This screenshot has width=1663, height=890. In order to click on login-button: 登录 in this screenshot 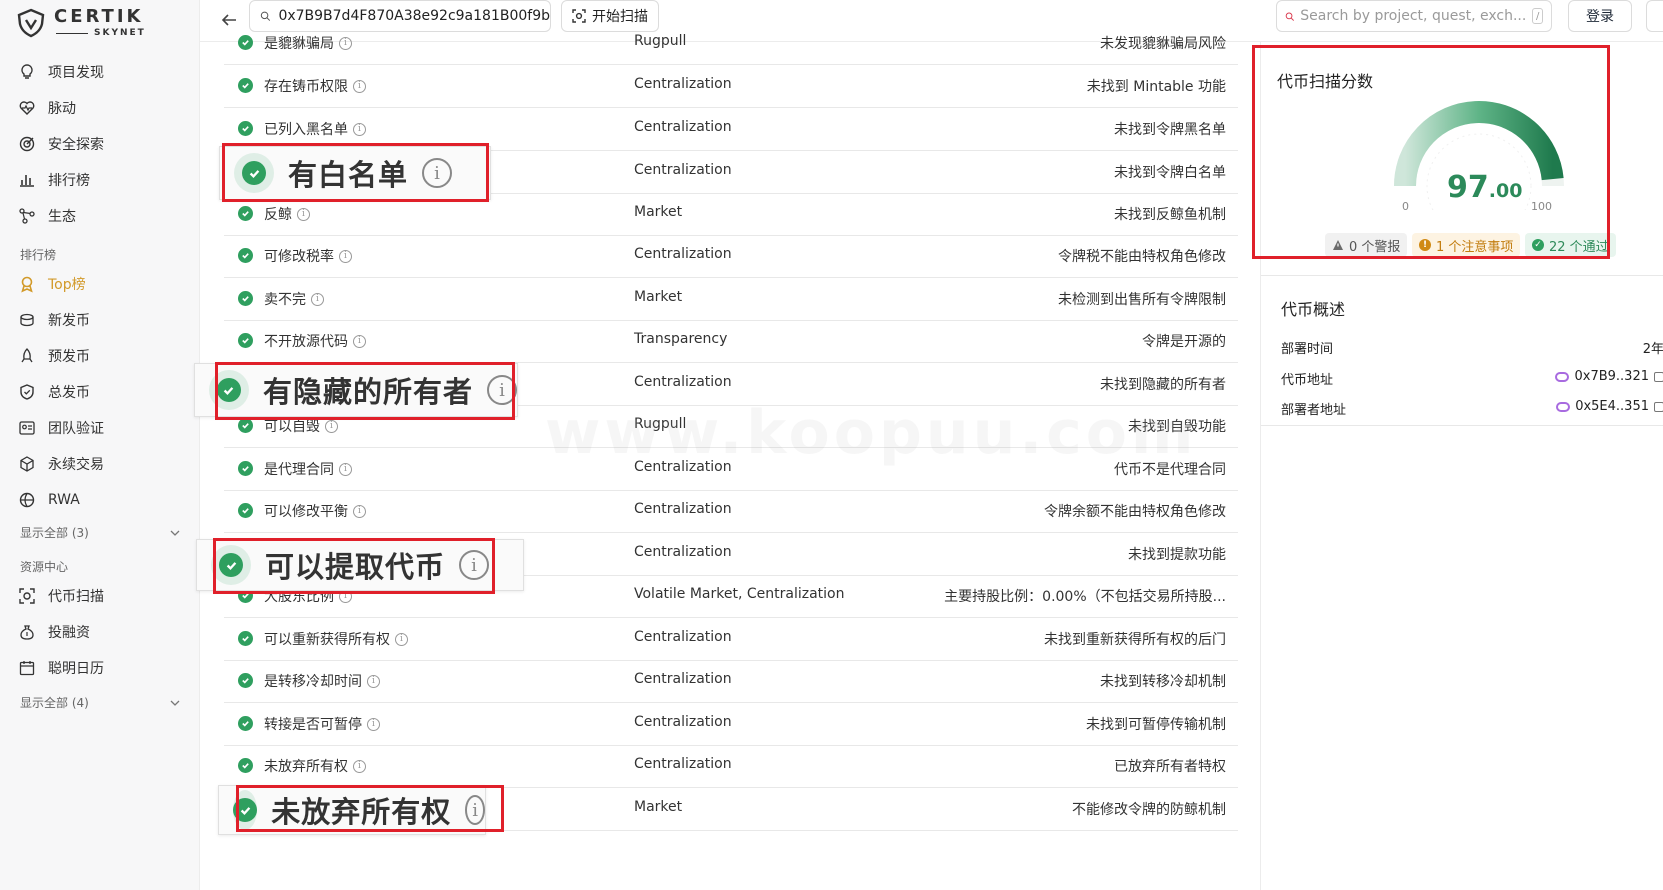, I will do `click(1600, 16)`.